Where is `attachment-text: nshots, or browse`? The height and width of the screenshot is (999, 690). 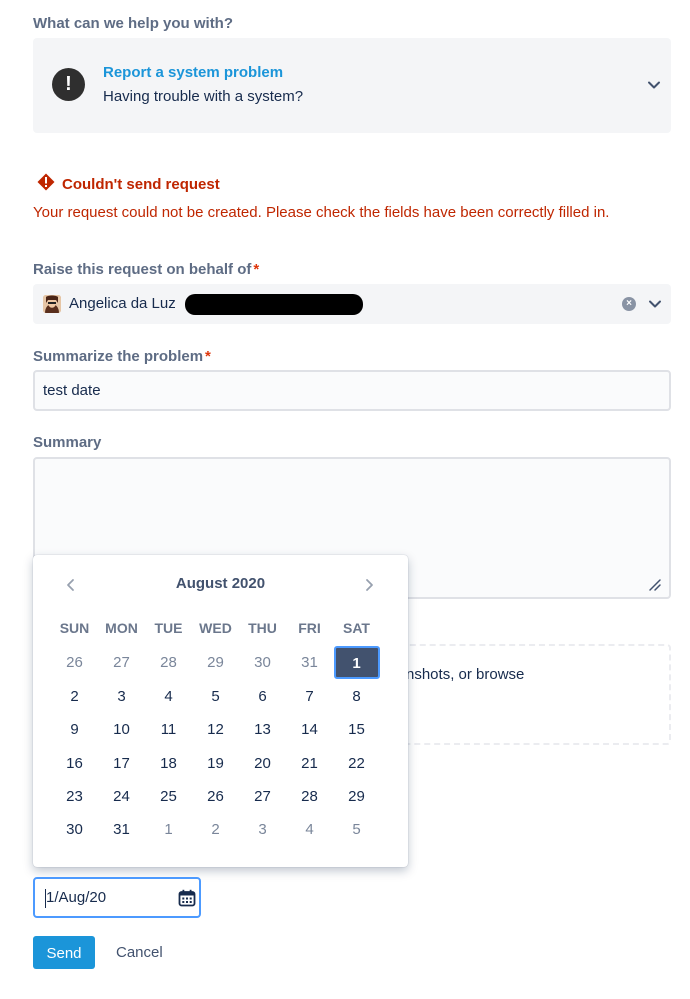 attachment-text: nshots, or browse is located at coordinates (465, 674).